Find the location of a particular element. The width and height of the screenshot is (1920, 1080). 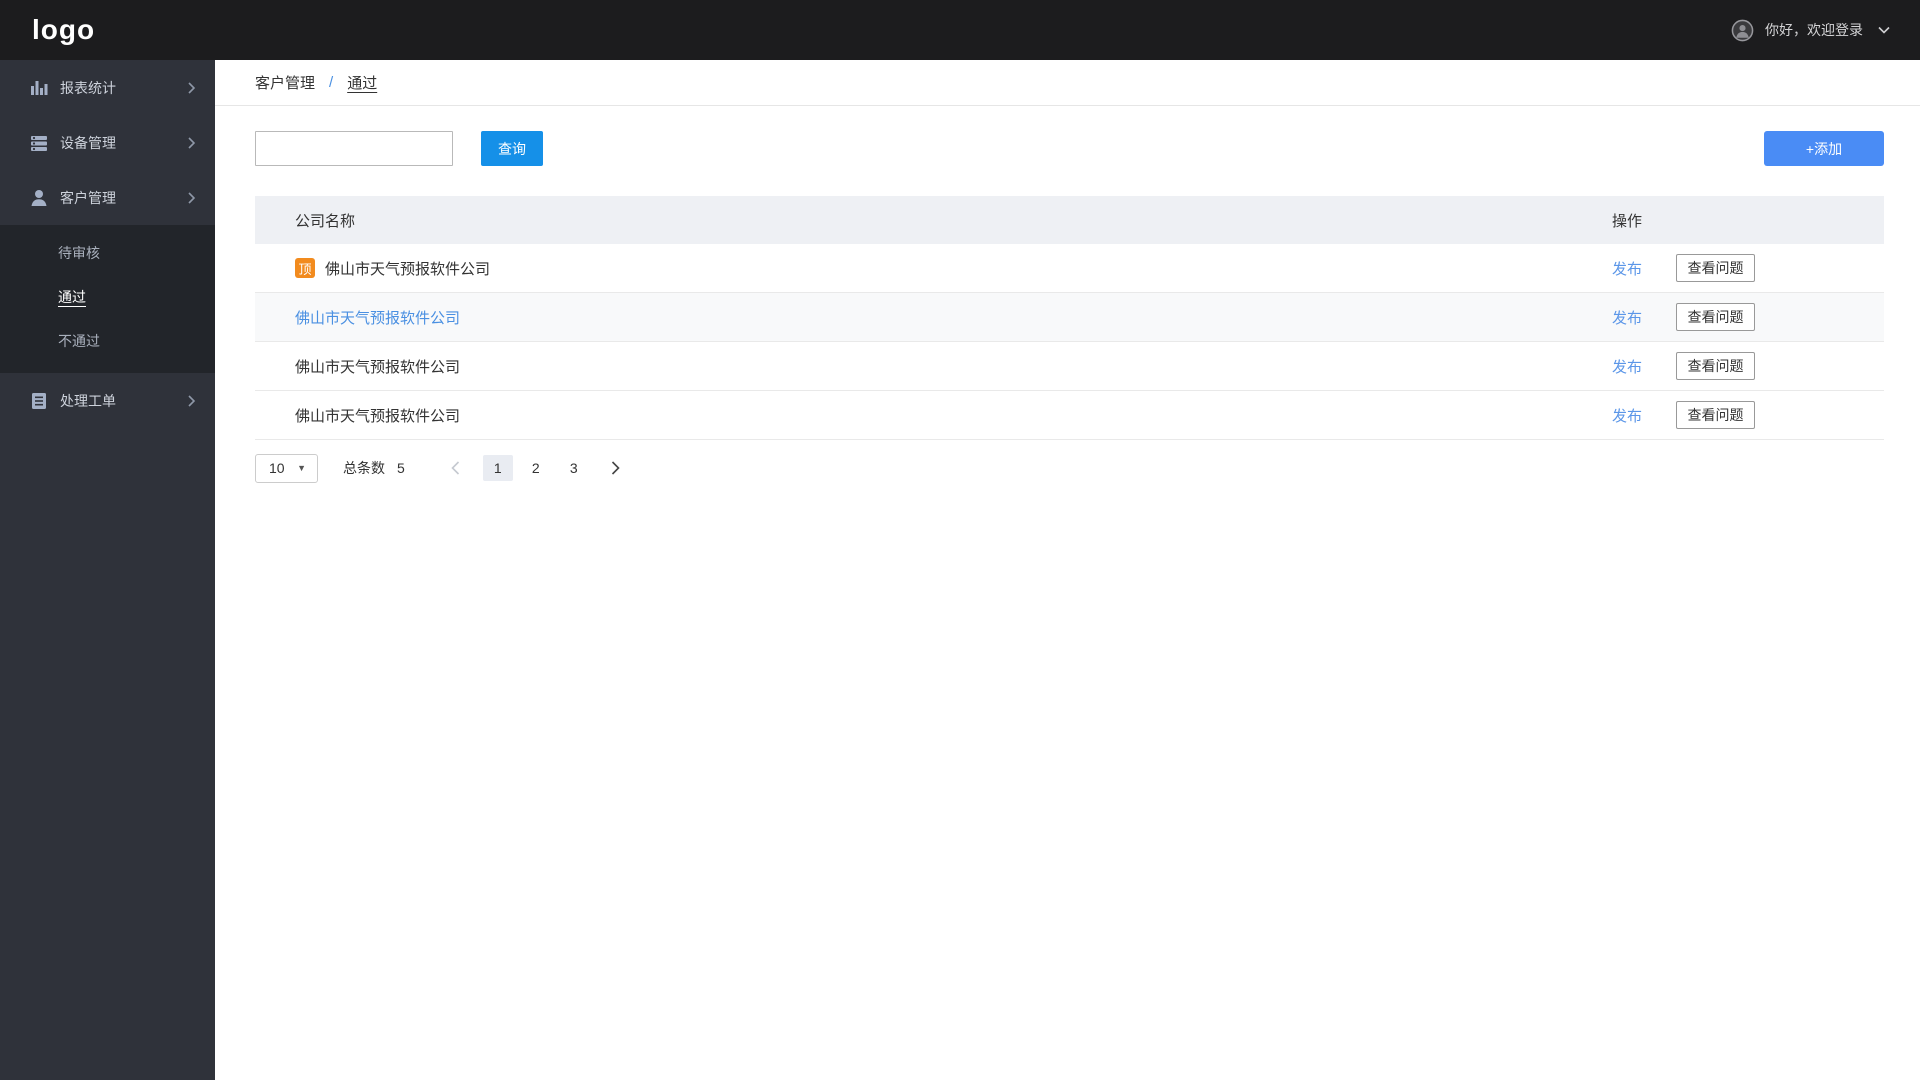

total-count: 总条数 5 is located at coordinates (374, 468).